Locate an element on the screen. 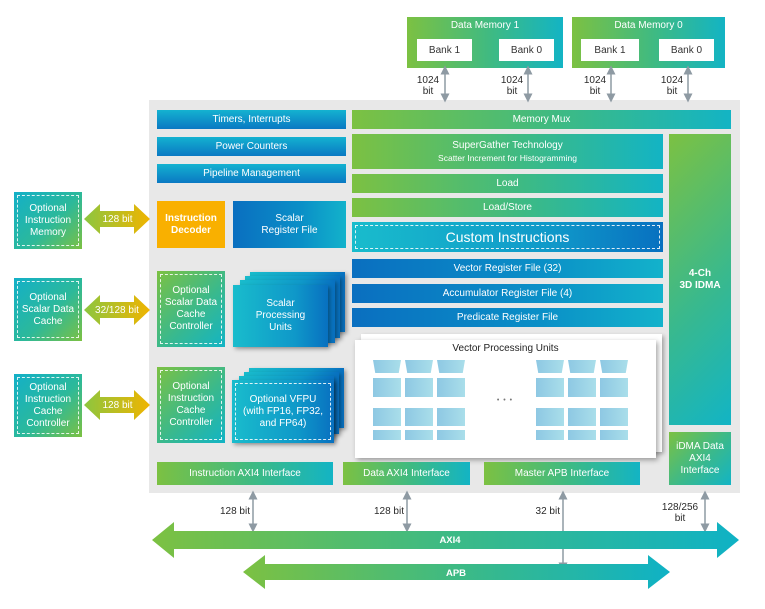  text-line: AXI4 is located at coordinates (700, 458).